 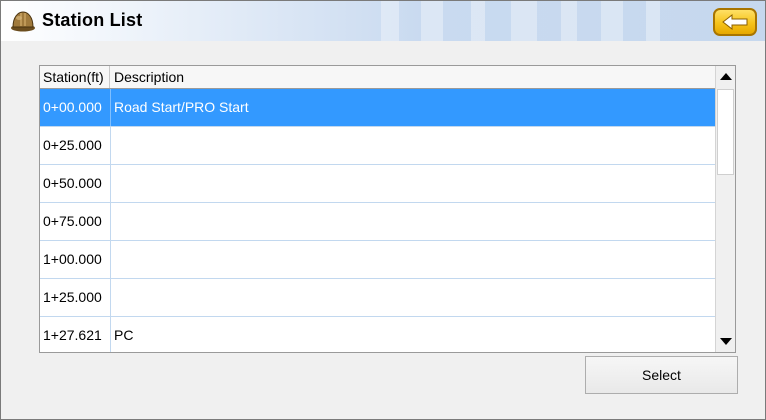 I want to click on table-header: Station(ft) Description, so click(x=377, y=77).